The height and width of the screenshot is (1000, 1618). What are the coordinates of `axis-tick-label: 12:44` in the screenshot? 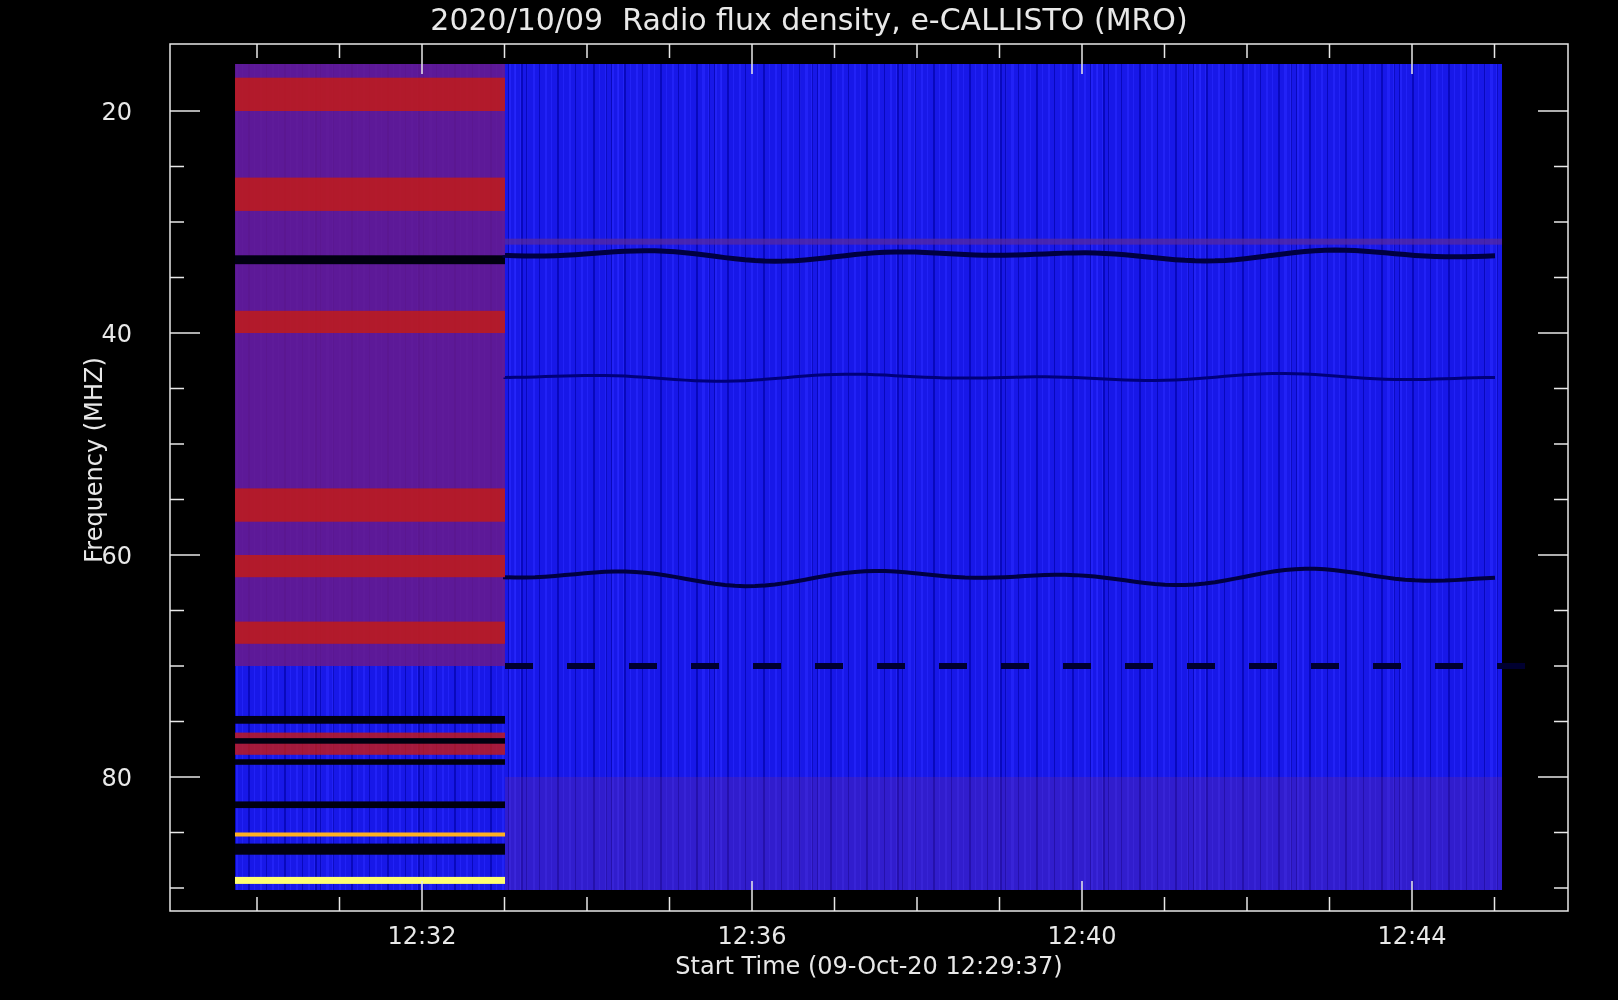 It's located at (1412, 936).